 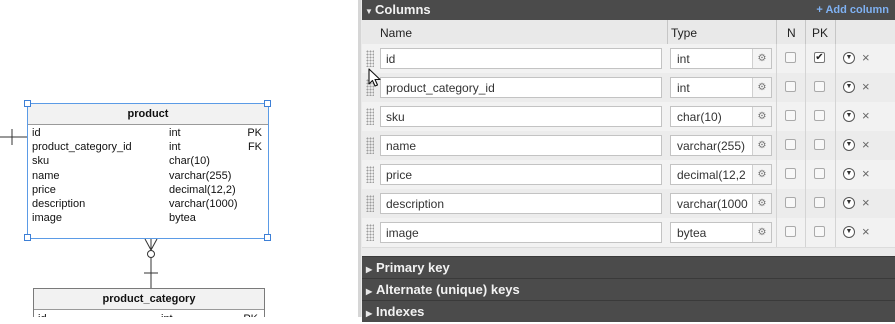 What do you see at coordinates (369, 269) in the screenshot?
I see `triangle-right-icon: ▶` at bounding box center [369, 269].